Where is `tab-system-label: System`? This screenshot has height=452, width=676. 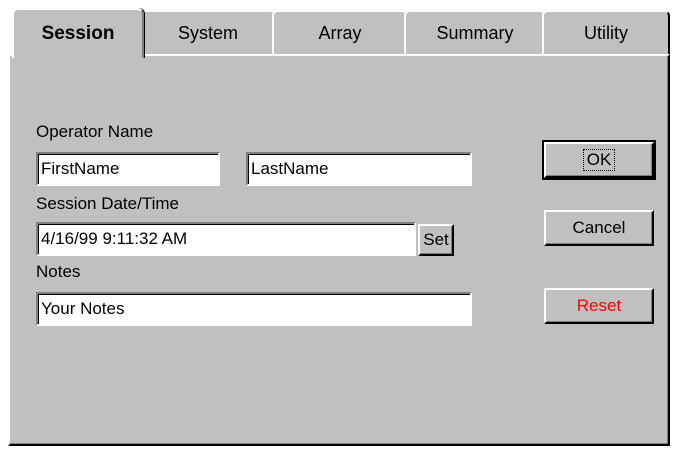
tab-system-label: System is located at coordinates (207, 32).